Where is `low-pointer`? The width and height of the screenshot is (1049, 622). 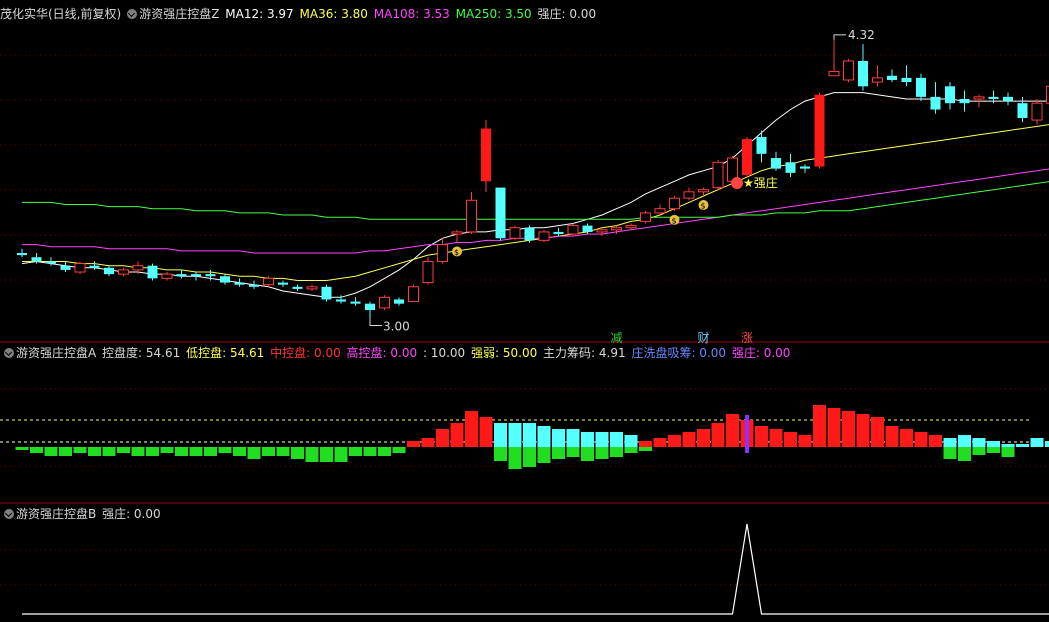 low-pointer is located at coordinates (375, 322).